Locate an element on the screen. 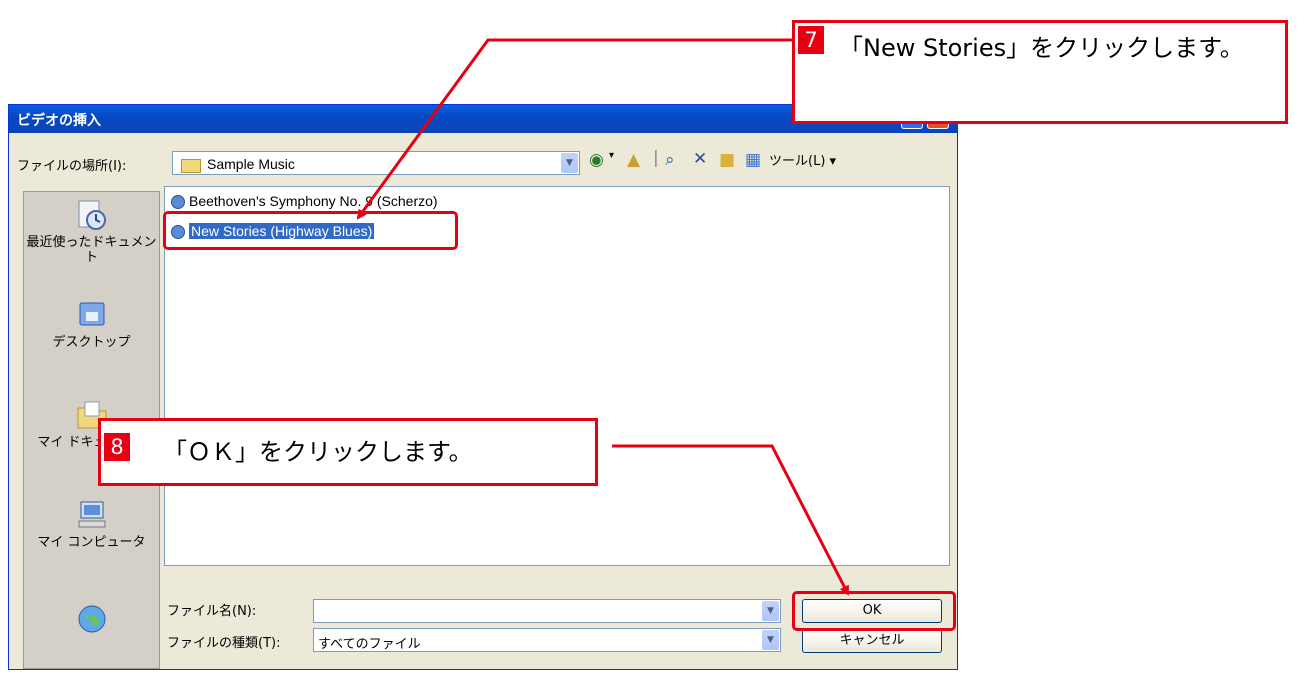  step8-callout: 8 「ＯＫ」をクリックします。 is located at coordinates (348, 452).